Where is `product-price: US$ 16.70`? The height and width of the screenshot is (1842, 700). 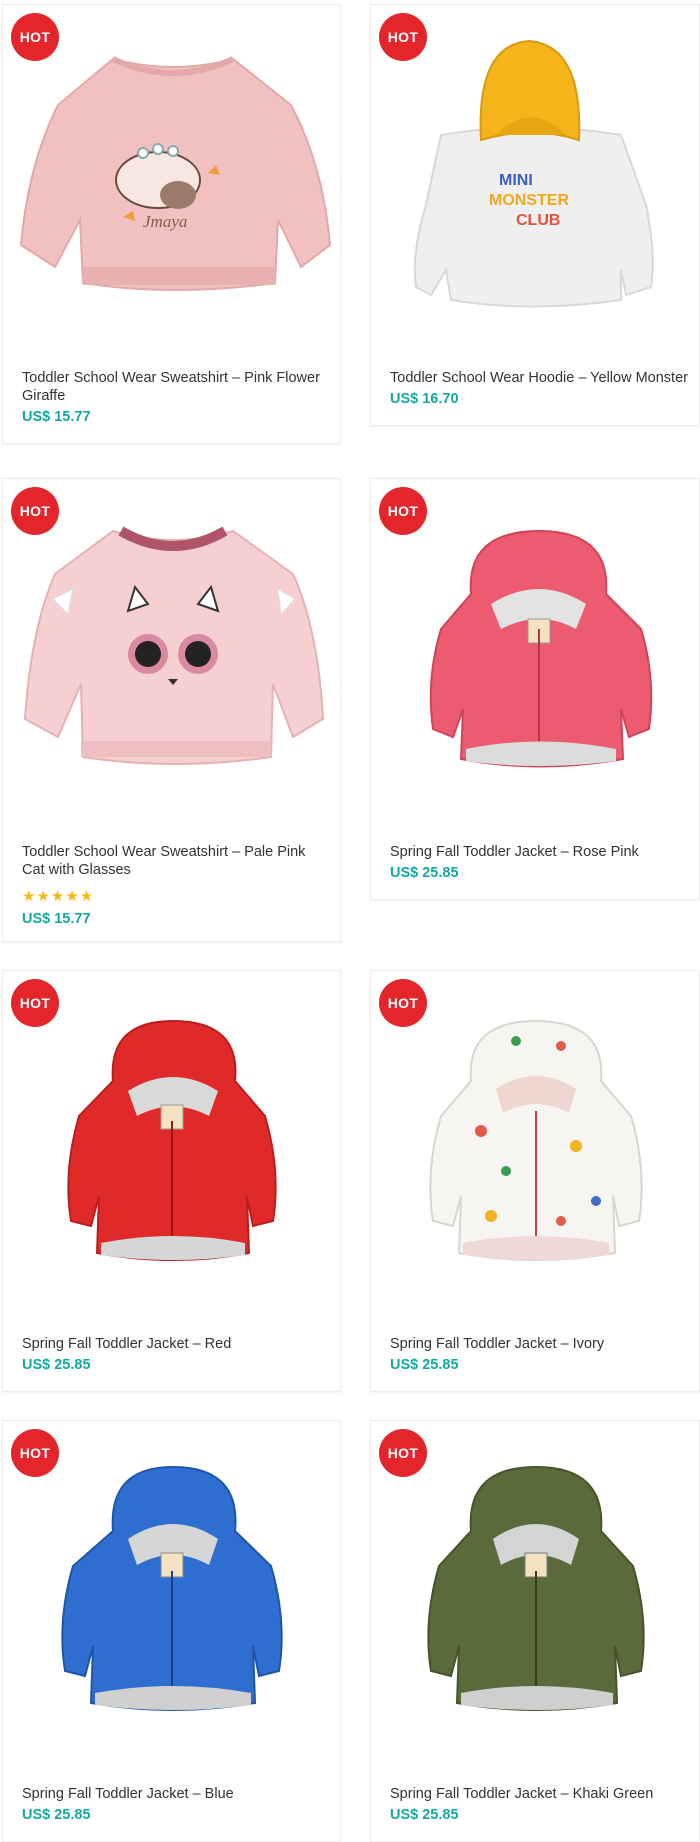 product-price: US$ 16.70 is located at coordinates (424, 399).